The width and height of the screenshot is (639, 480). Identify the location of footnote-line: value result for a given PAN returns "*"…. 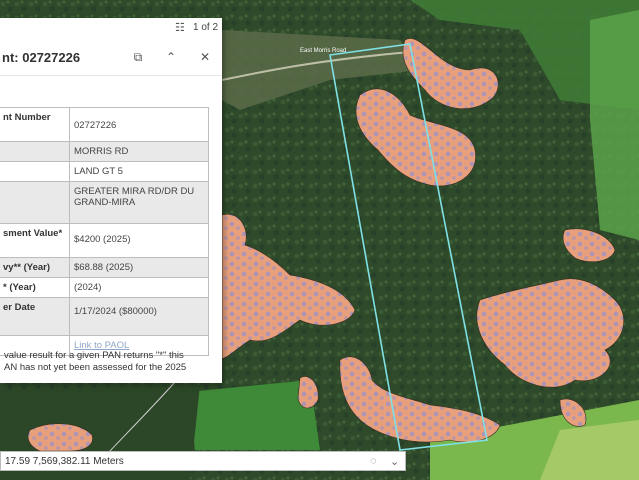
(94, 355).